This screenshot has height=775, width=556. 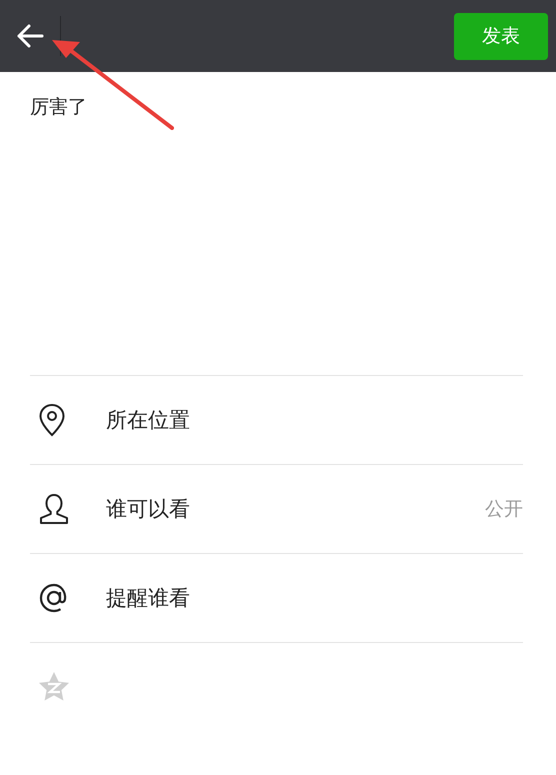 I want to click on option-row: 谁可以看 公开, so click(x=276, y=509).